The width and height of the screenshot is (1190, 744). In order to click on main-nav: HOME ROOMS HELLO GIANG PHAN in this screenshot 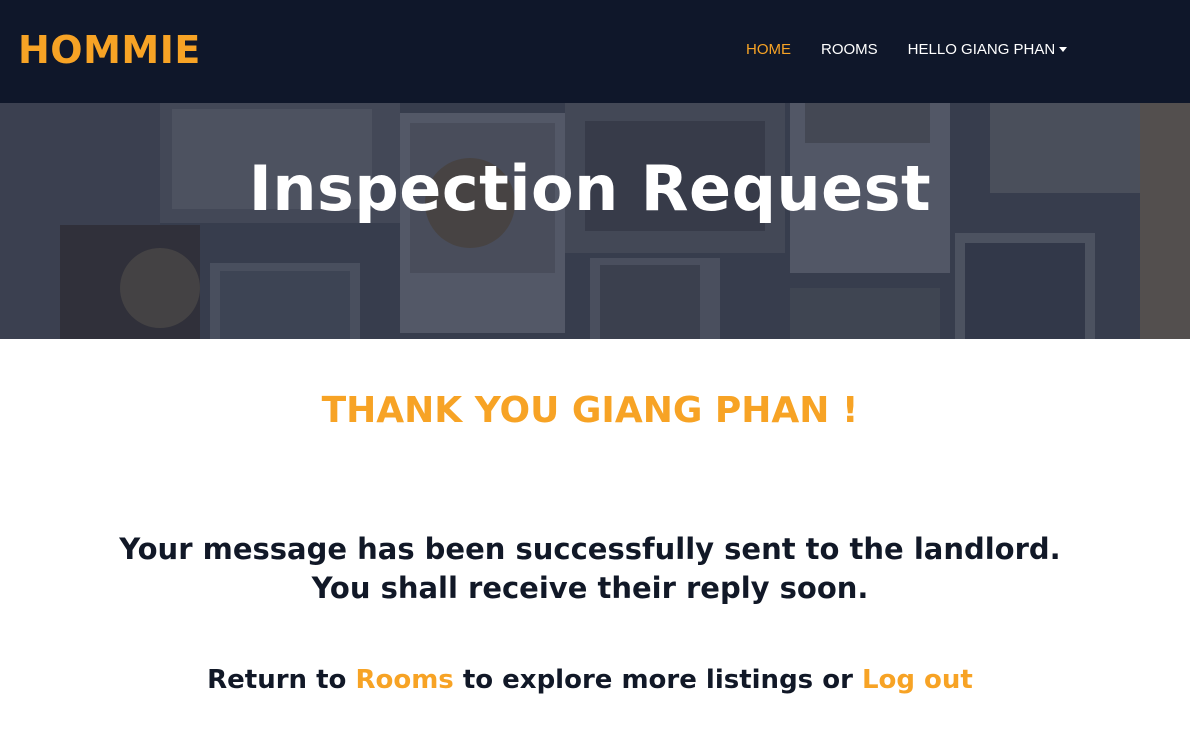, I will do `click(907, 50)`.